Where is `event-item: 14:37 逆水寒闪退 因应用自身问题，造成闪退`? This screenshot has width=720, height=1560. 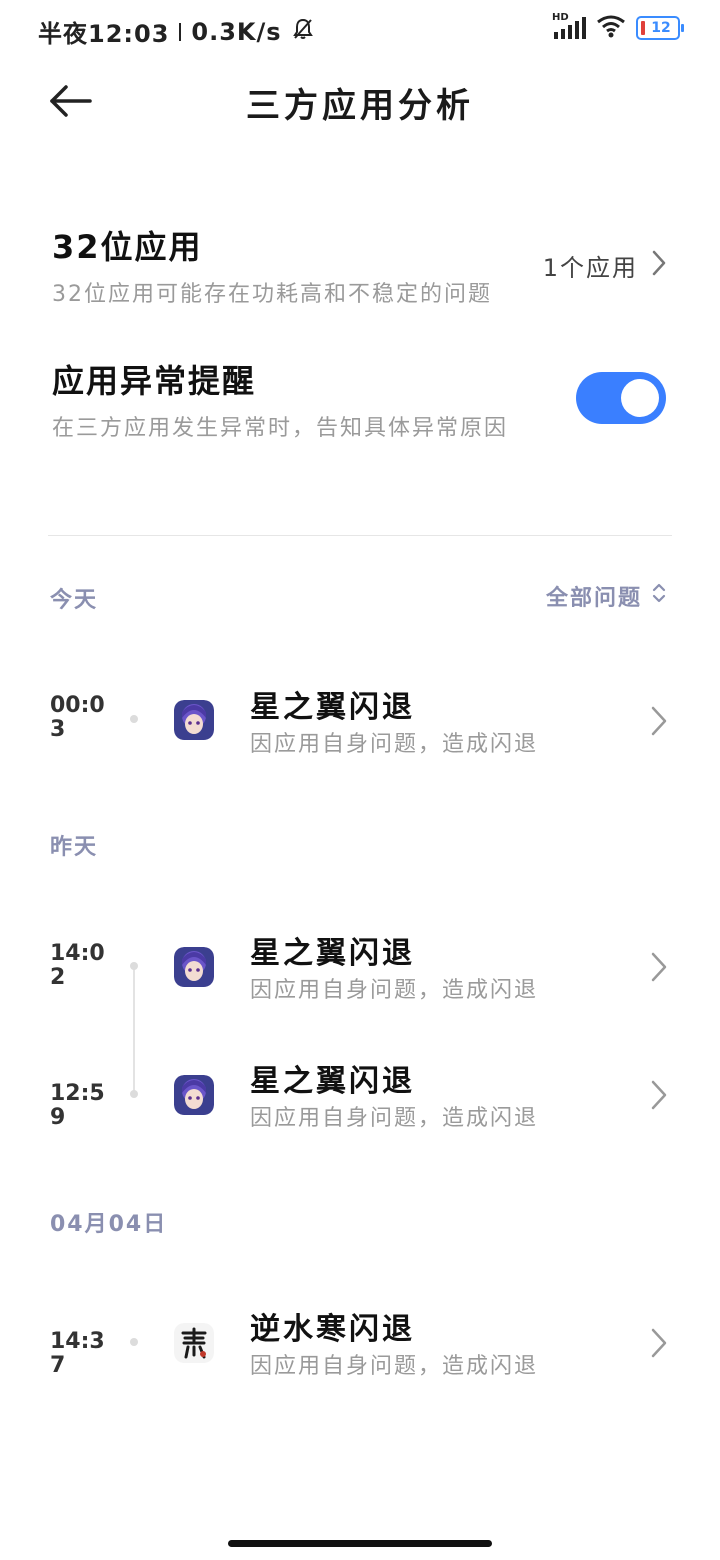 event-item: 14:37 逆水寒闪退 因应用自身问题，造成闪退 is located at coordinates (360, 1344).